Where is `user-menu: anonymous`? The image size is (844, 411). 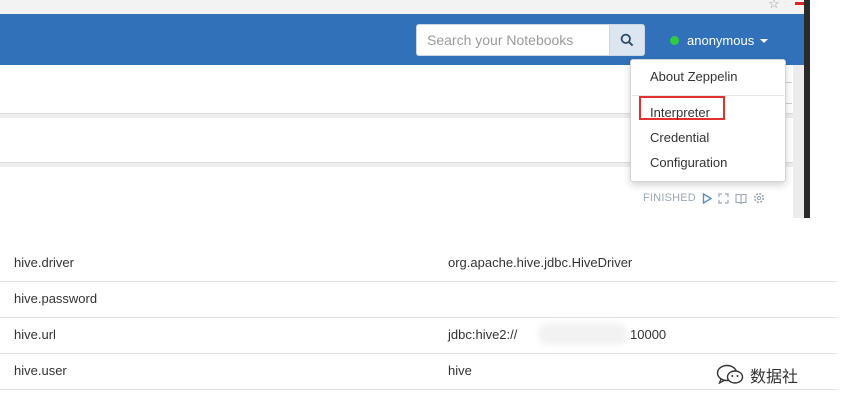 user-menu: anonymous is located at coordinates (719, 40).